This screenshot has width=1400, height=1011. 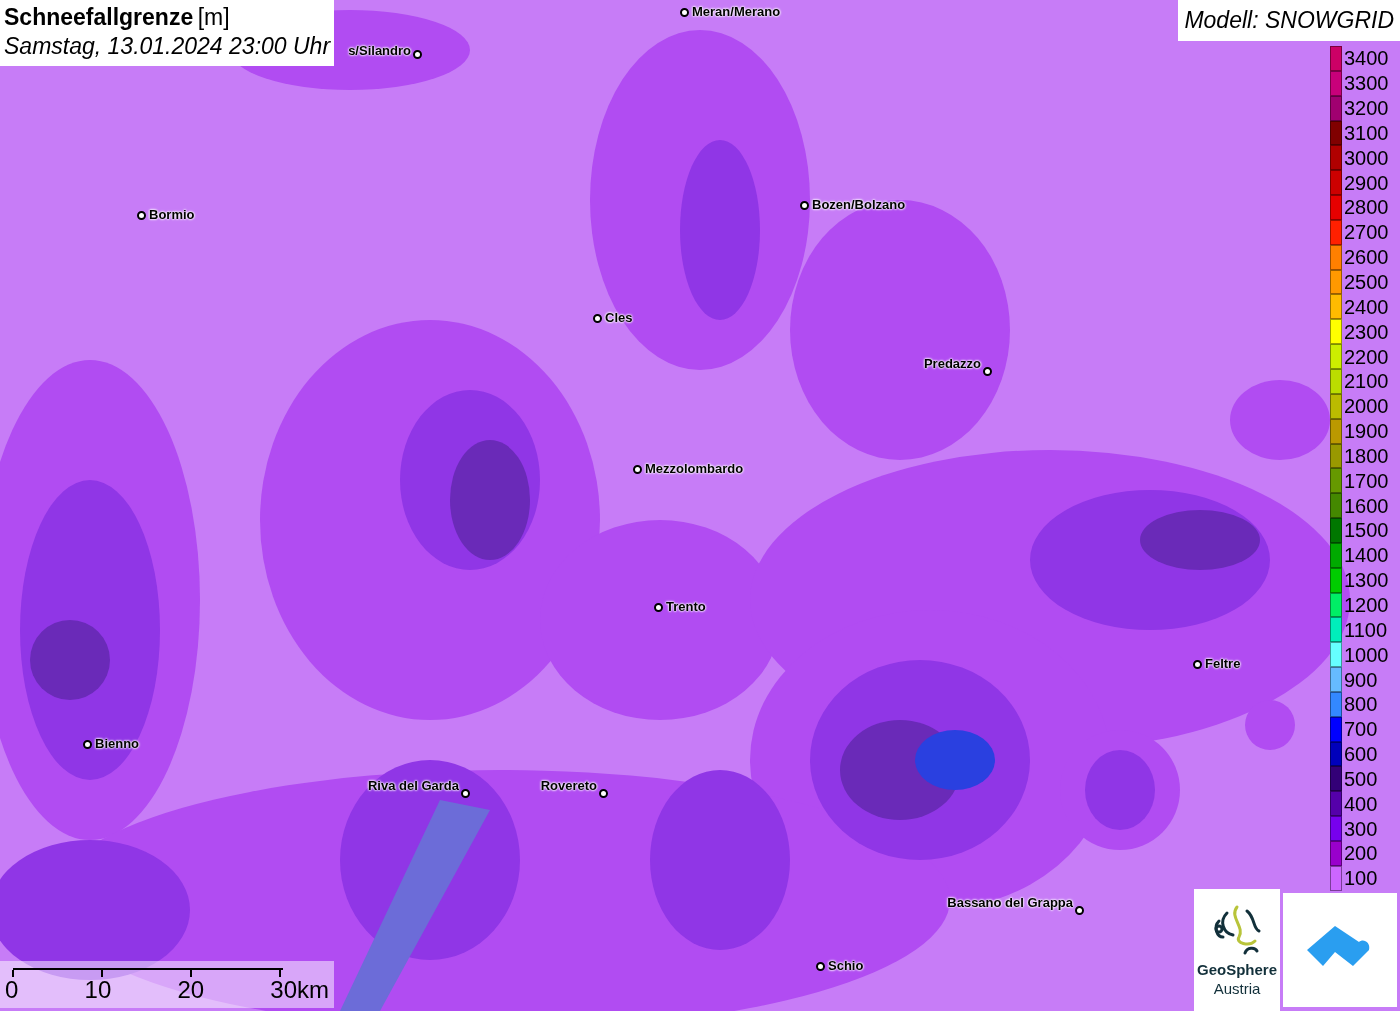 I want to click on legend-label: 900, so click(x=1361, y=679).